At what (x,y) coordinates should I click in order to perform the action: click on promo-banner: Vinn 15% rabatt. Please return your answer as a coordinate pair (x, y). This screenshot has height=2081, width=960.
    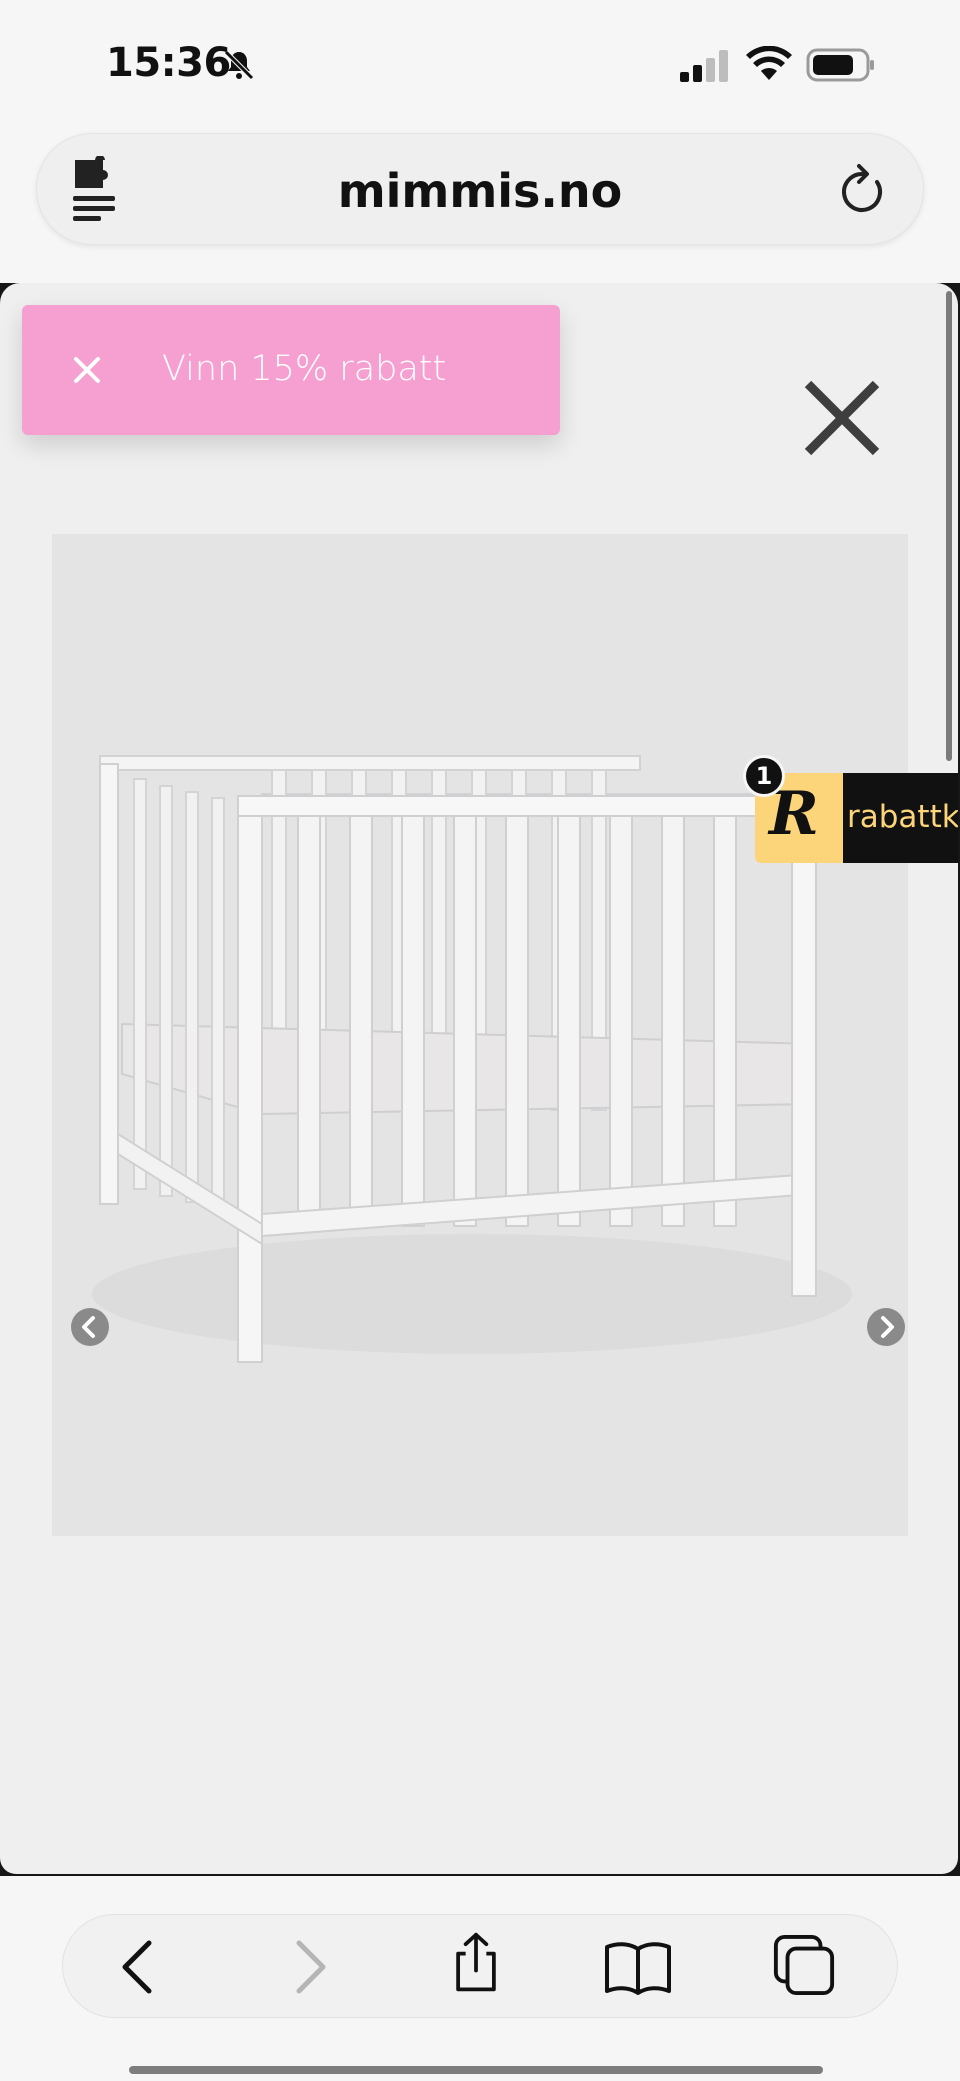
    Looking at the image, I should click on (291, 370).